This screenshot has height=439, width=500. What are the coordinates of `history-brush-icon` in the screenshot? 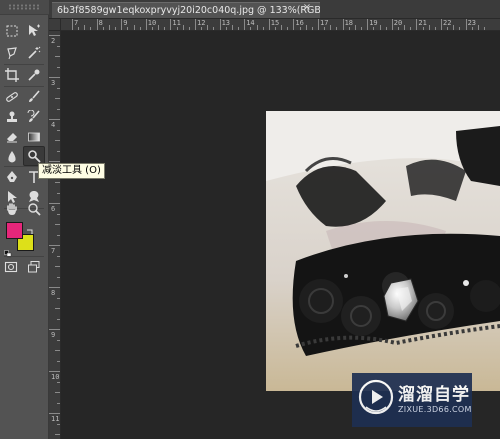 It's located at (34, 117).